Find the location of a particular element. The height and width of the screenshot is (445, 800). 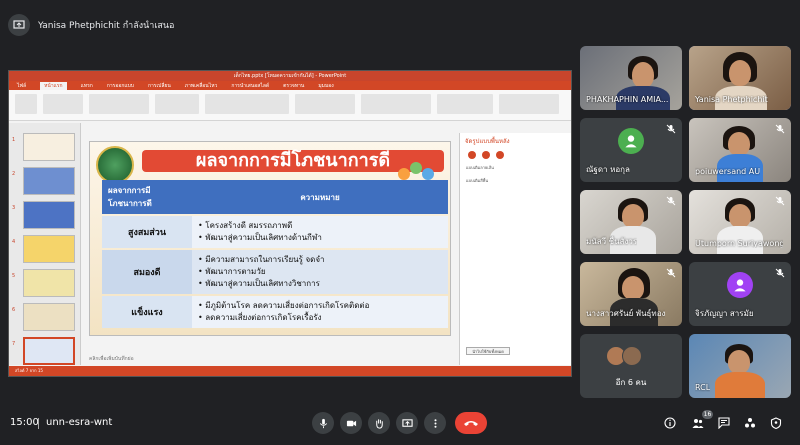

activities-icon is located at coordinates (750, 423).